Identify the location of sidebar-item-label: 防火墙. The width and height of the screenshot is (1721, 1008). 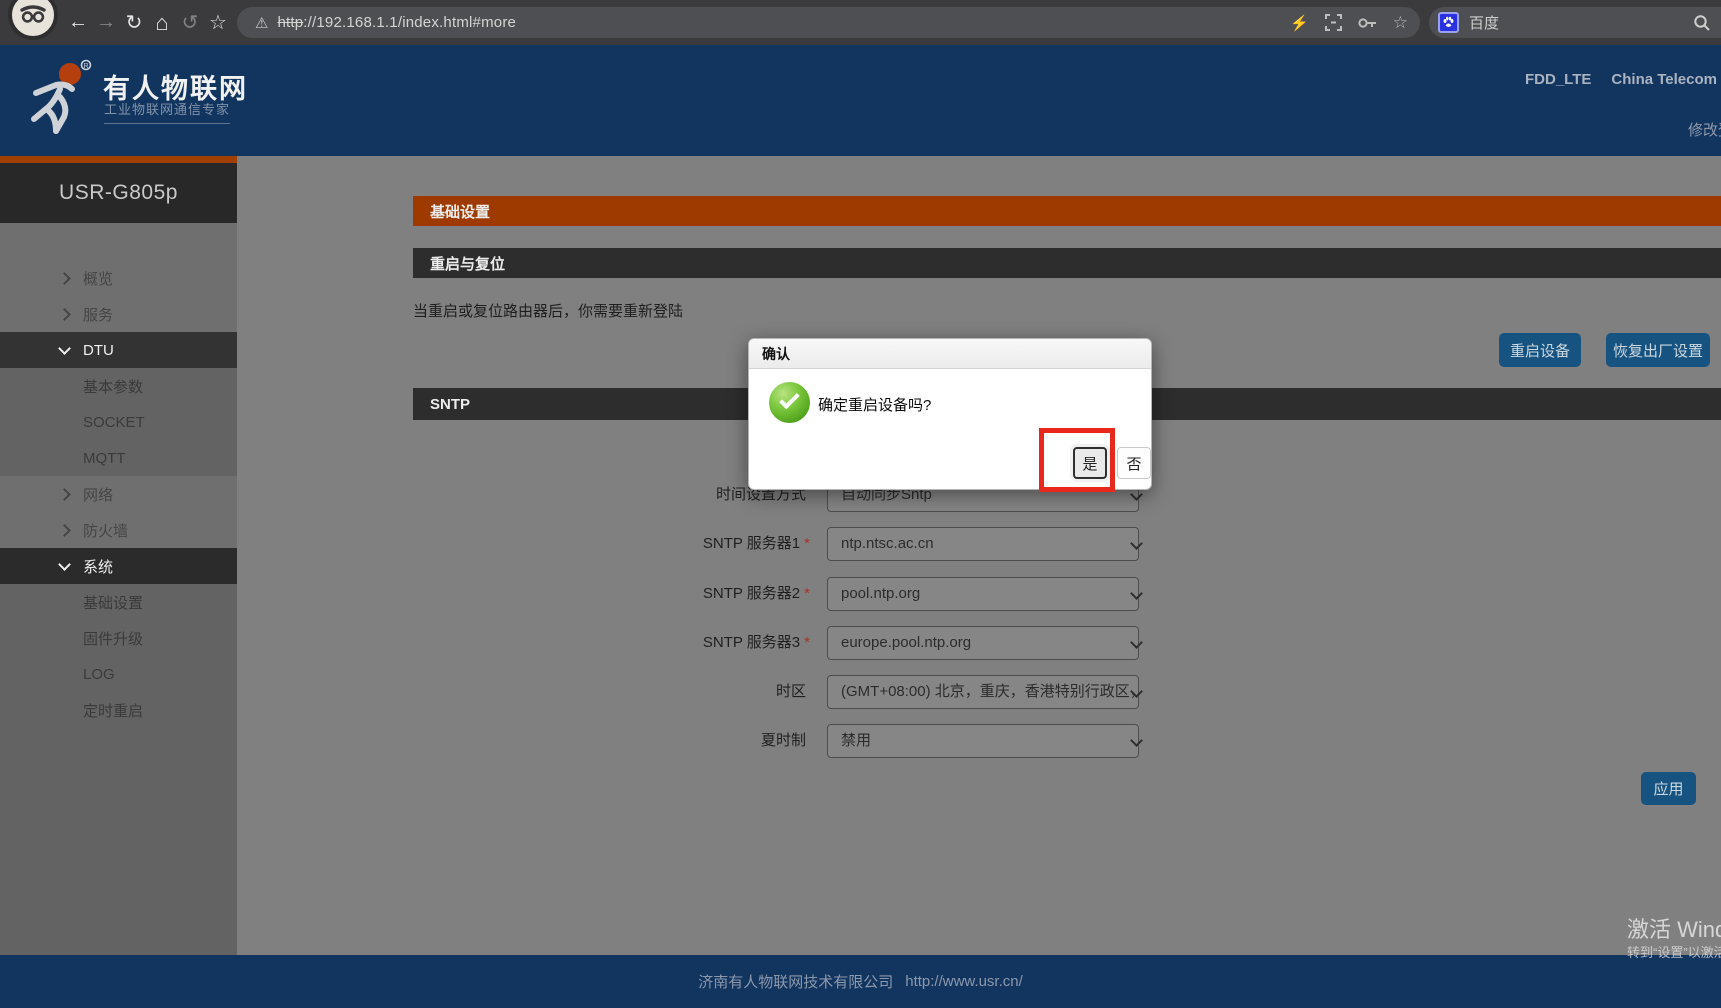
(106, 531).